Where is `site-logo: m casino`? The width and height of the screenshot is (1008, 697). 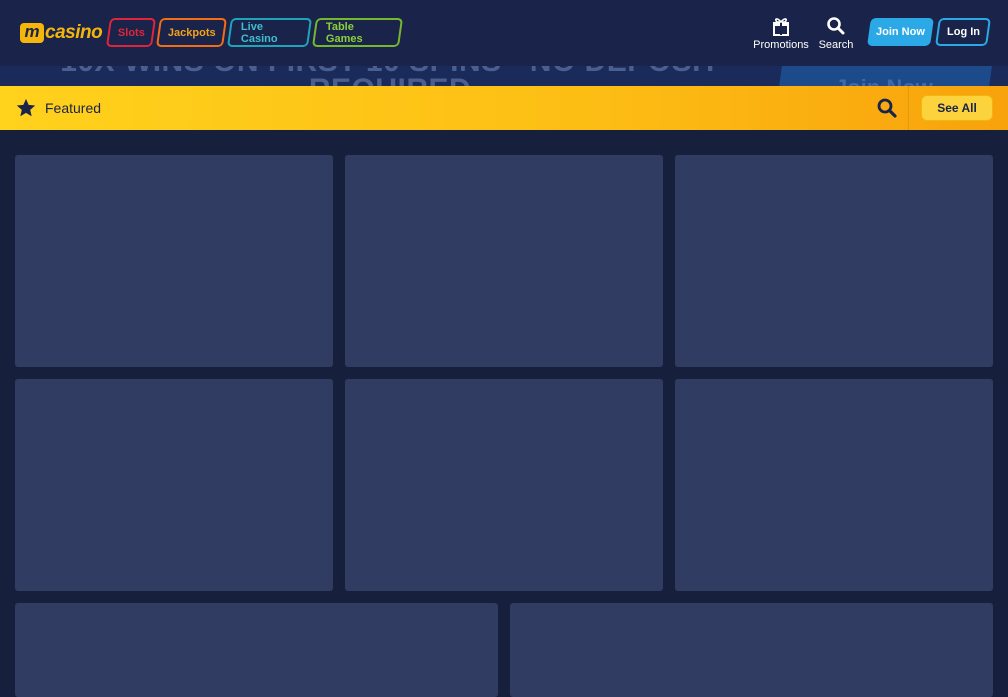 site-logo: m casino is located at coordinates (61, 33).